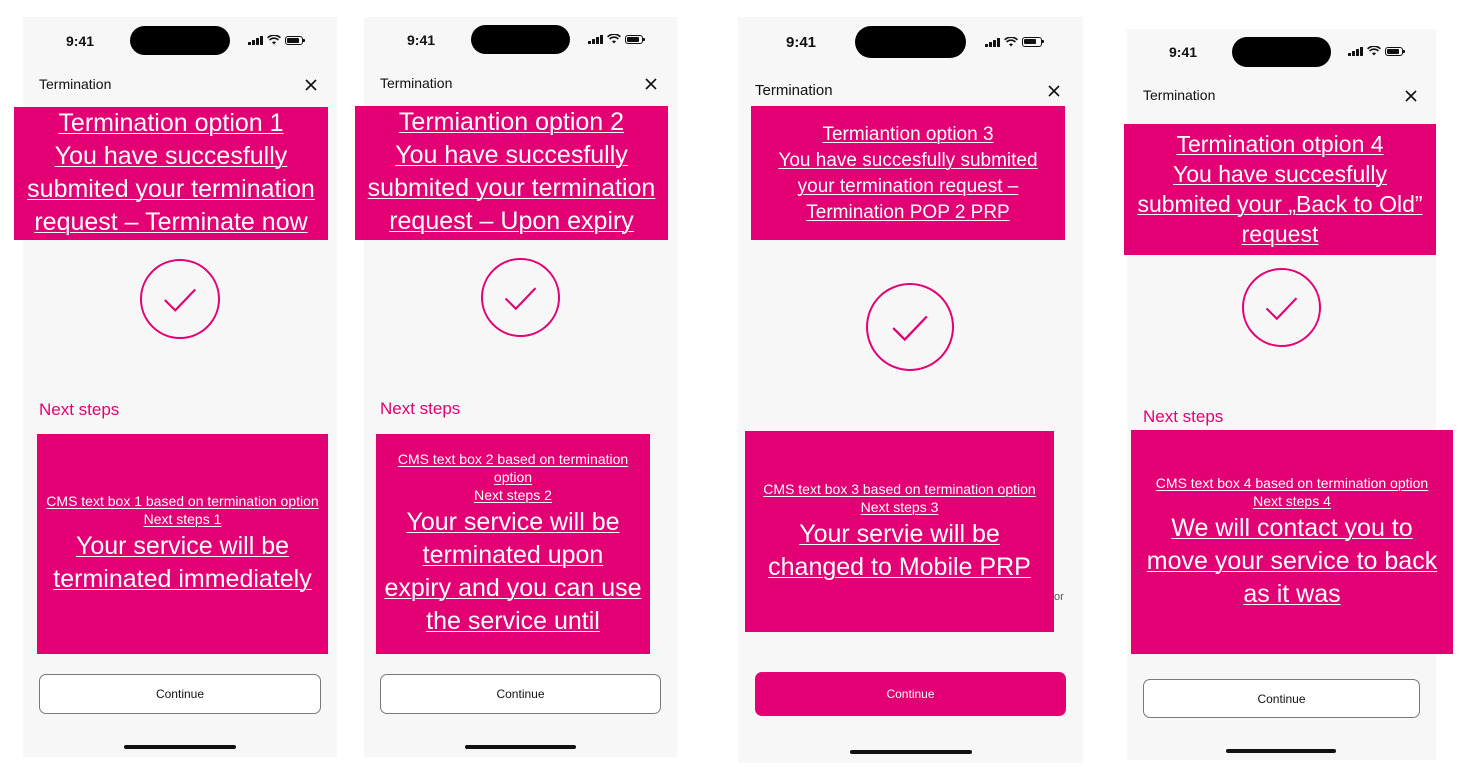  I want to click on banner-line: You have succesfully submited, so click(908, 160).